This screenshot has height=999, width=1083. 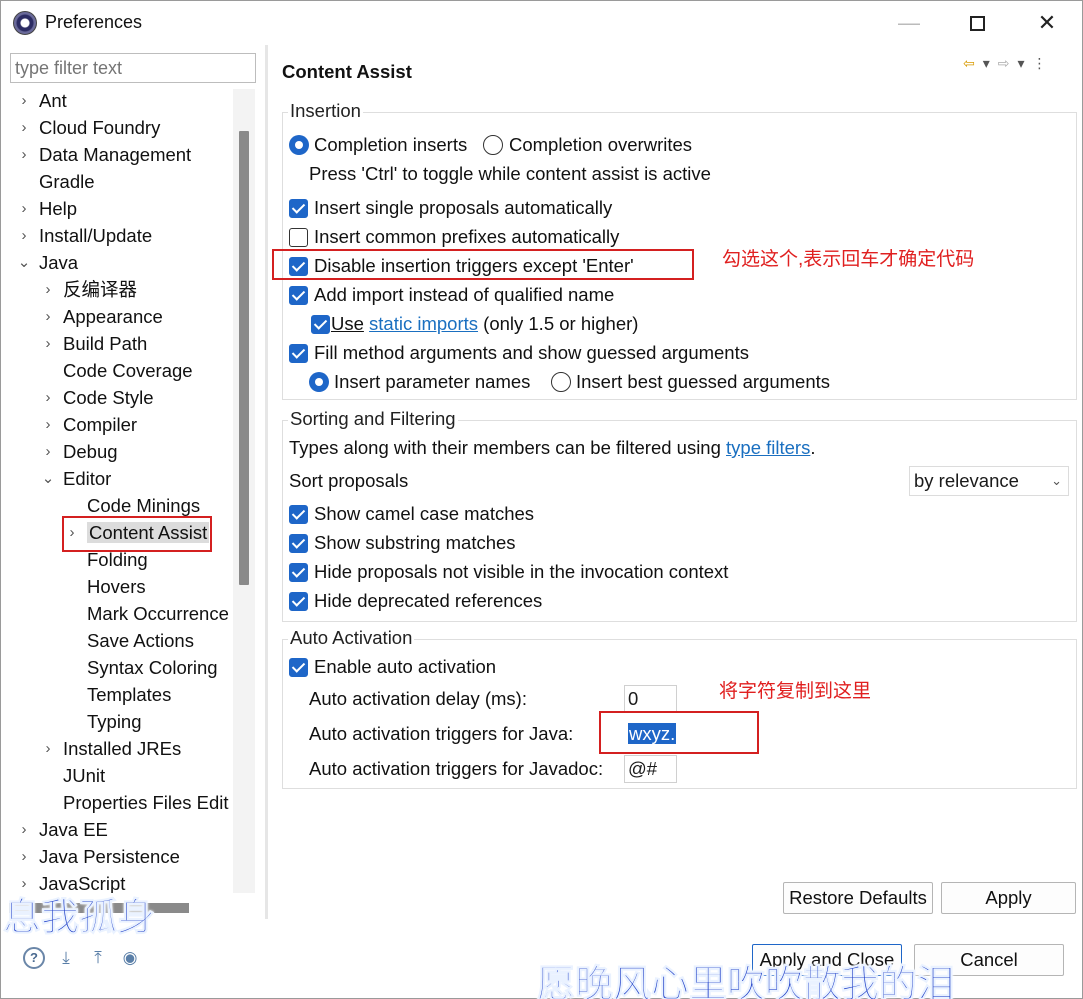 I want to click on copy-here-annotation: 将字符复制到这里, so click(x=795, y=691).